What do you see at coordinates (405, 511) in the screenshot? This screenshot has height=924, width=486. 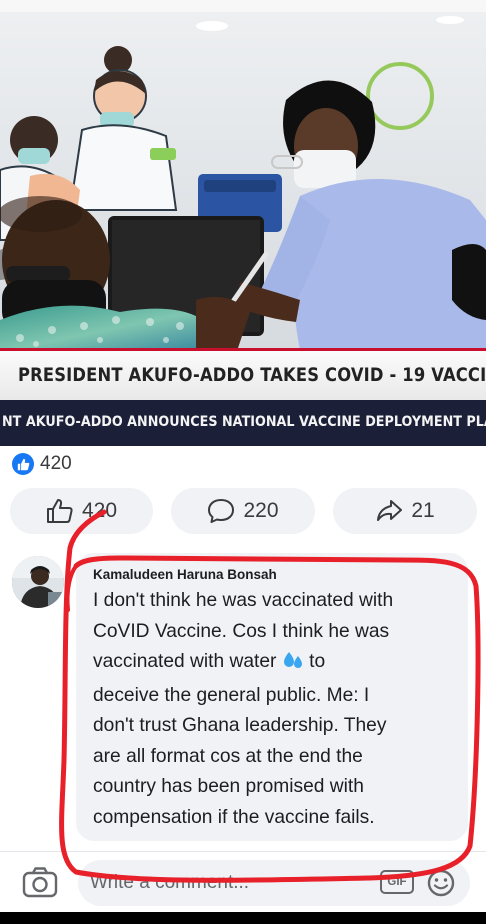 I see `share-button: 21` at bounding box center [405, 511].